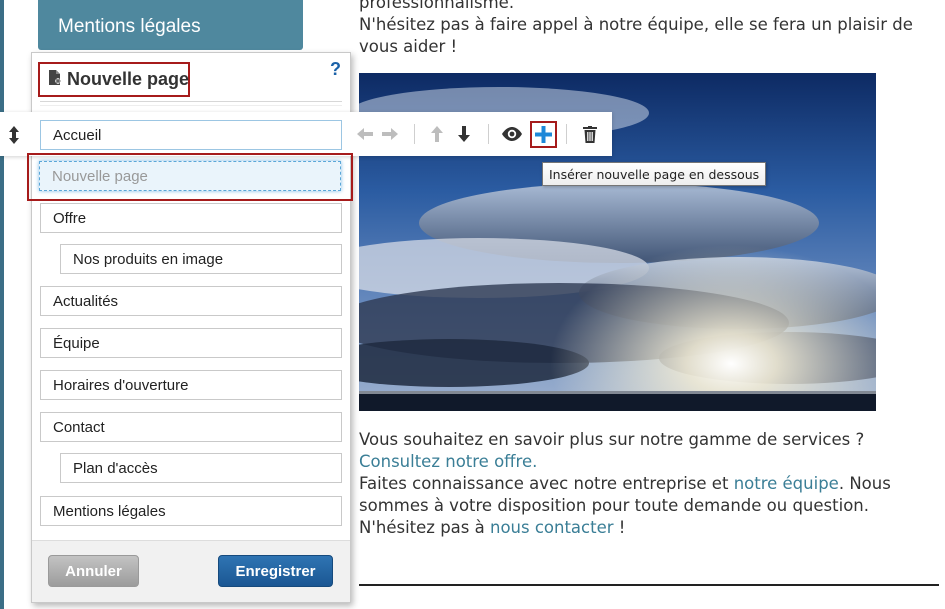  I want to click on accueil-value: Accueil, so click(77, 135).